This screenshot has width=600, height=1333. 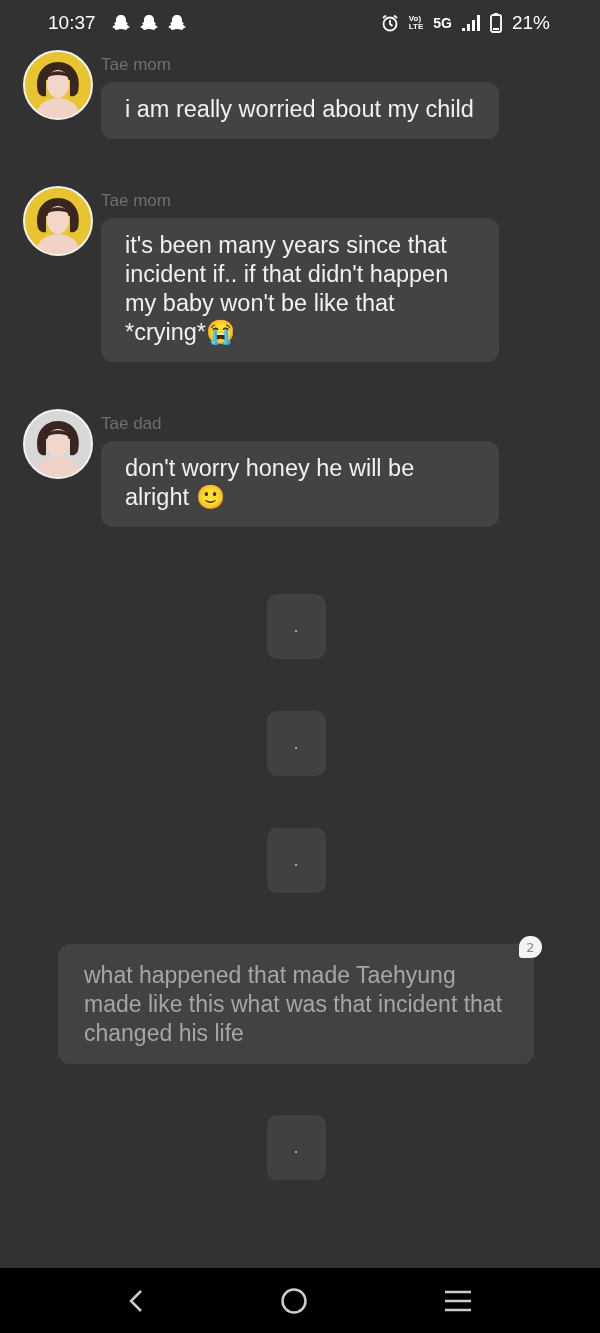 What do you see at coordinates (389, 22) in the screenshot?
I see `alarm-icon` at bounding box center [389, 22].